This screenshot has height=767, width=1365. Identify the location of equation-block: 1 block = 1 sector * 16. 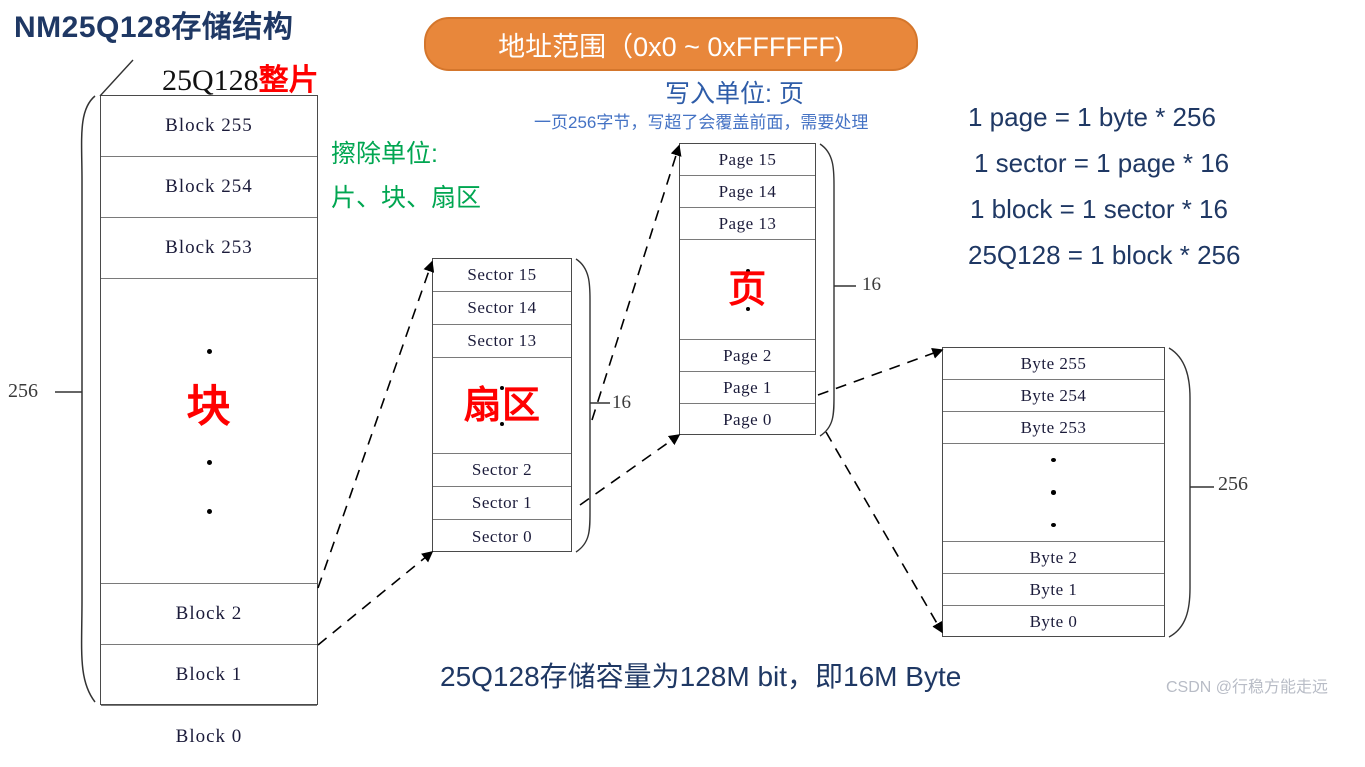
(1099, 209).